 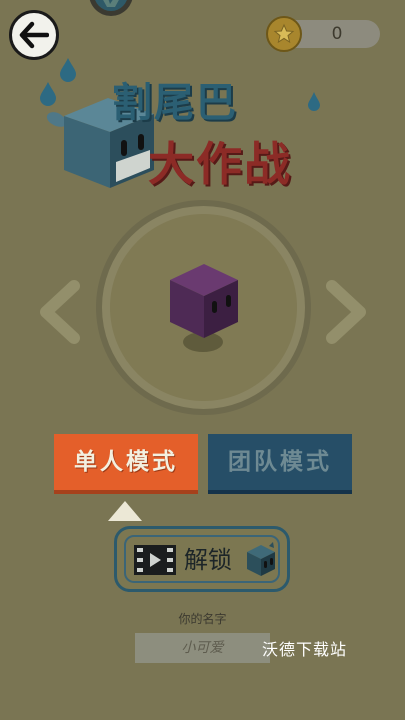 What do you see at coordinates (280, 464) in the screenshot?
I see `team-mode-button: 团队模式` at bounding box center [280, 464].